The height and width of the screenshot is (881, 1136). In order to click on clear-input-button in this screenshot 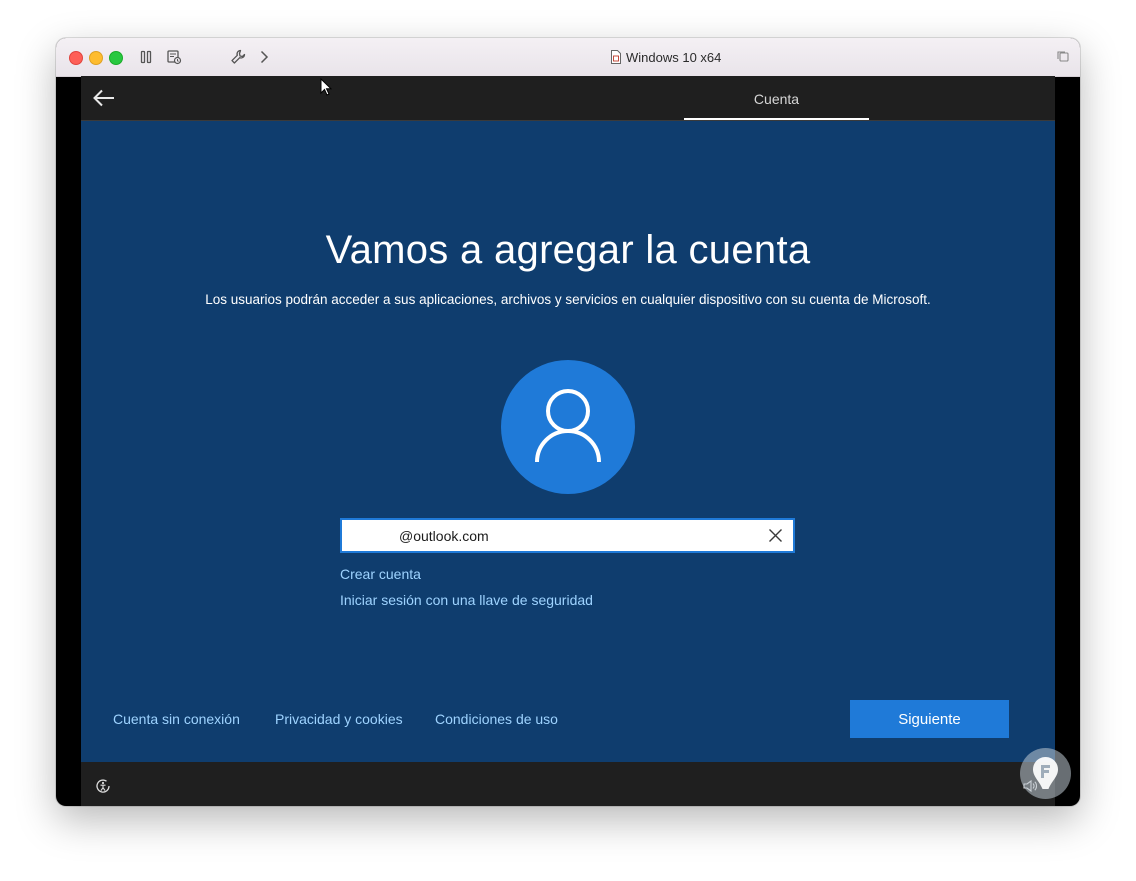, I will do `click(775, 535)`.